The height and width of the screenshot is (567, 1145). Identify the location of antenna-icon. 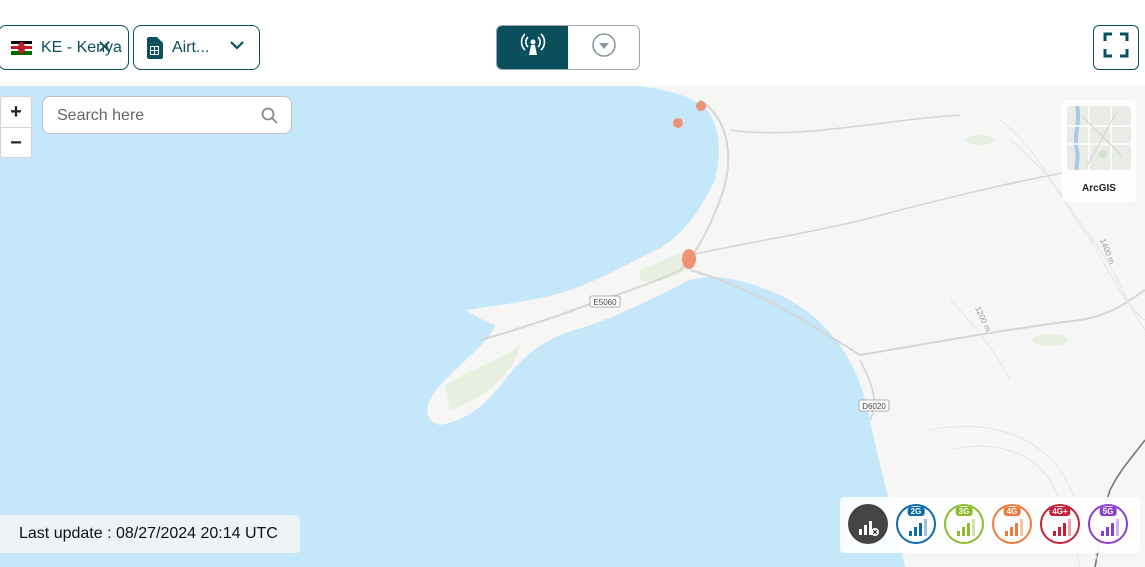
(533, 47).